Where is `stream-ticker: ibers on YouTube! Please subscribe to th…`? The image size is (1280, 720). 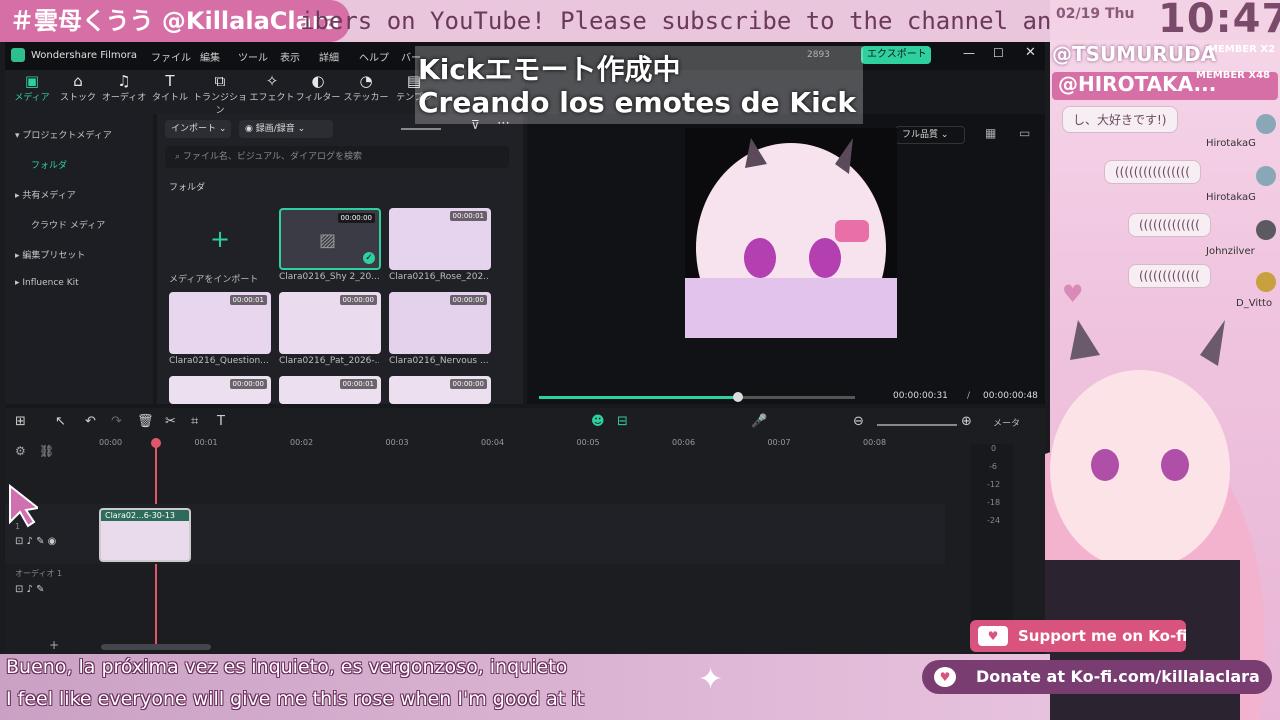
stream-ticker: ibers on YouTube! Please subscribe to th… is located at coordinates (675, 21).